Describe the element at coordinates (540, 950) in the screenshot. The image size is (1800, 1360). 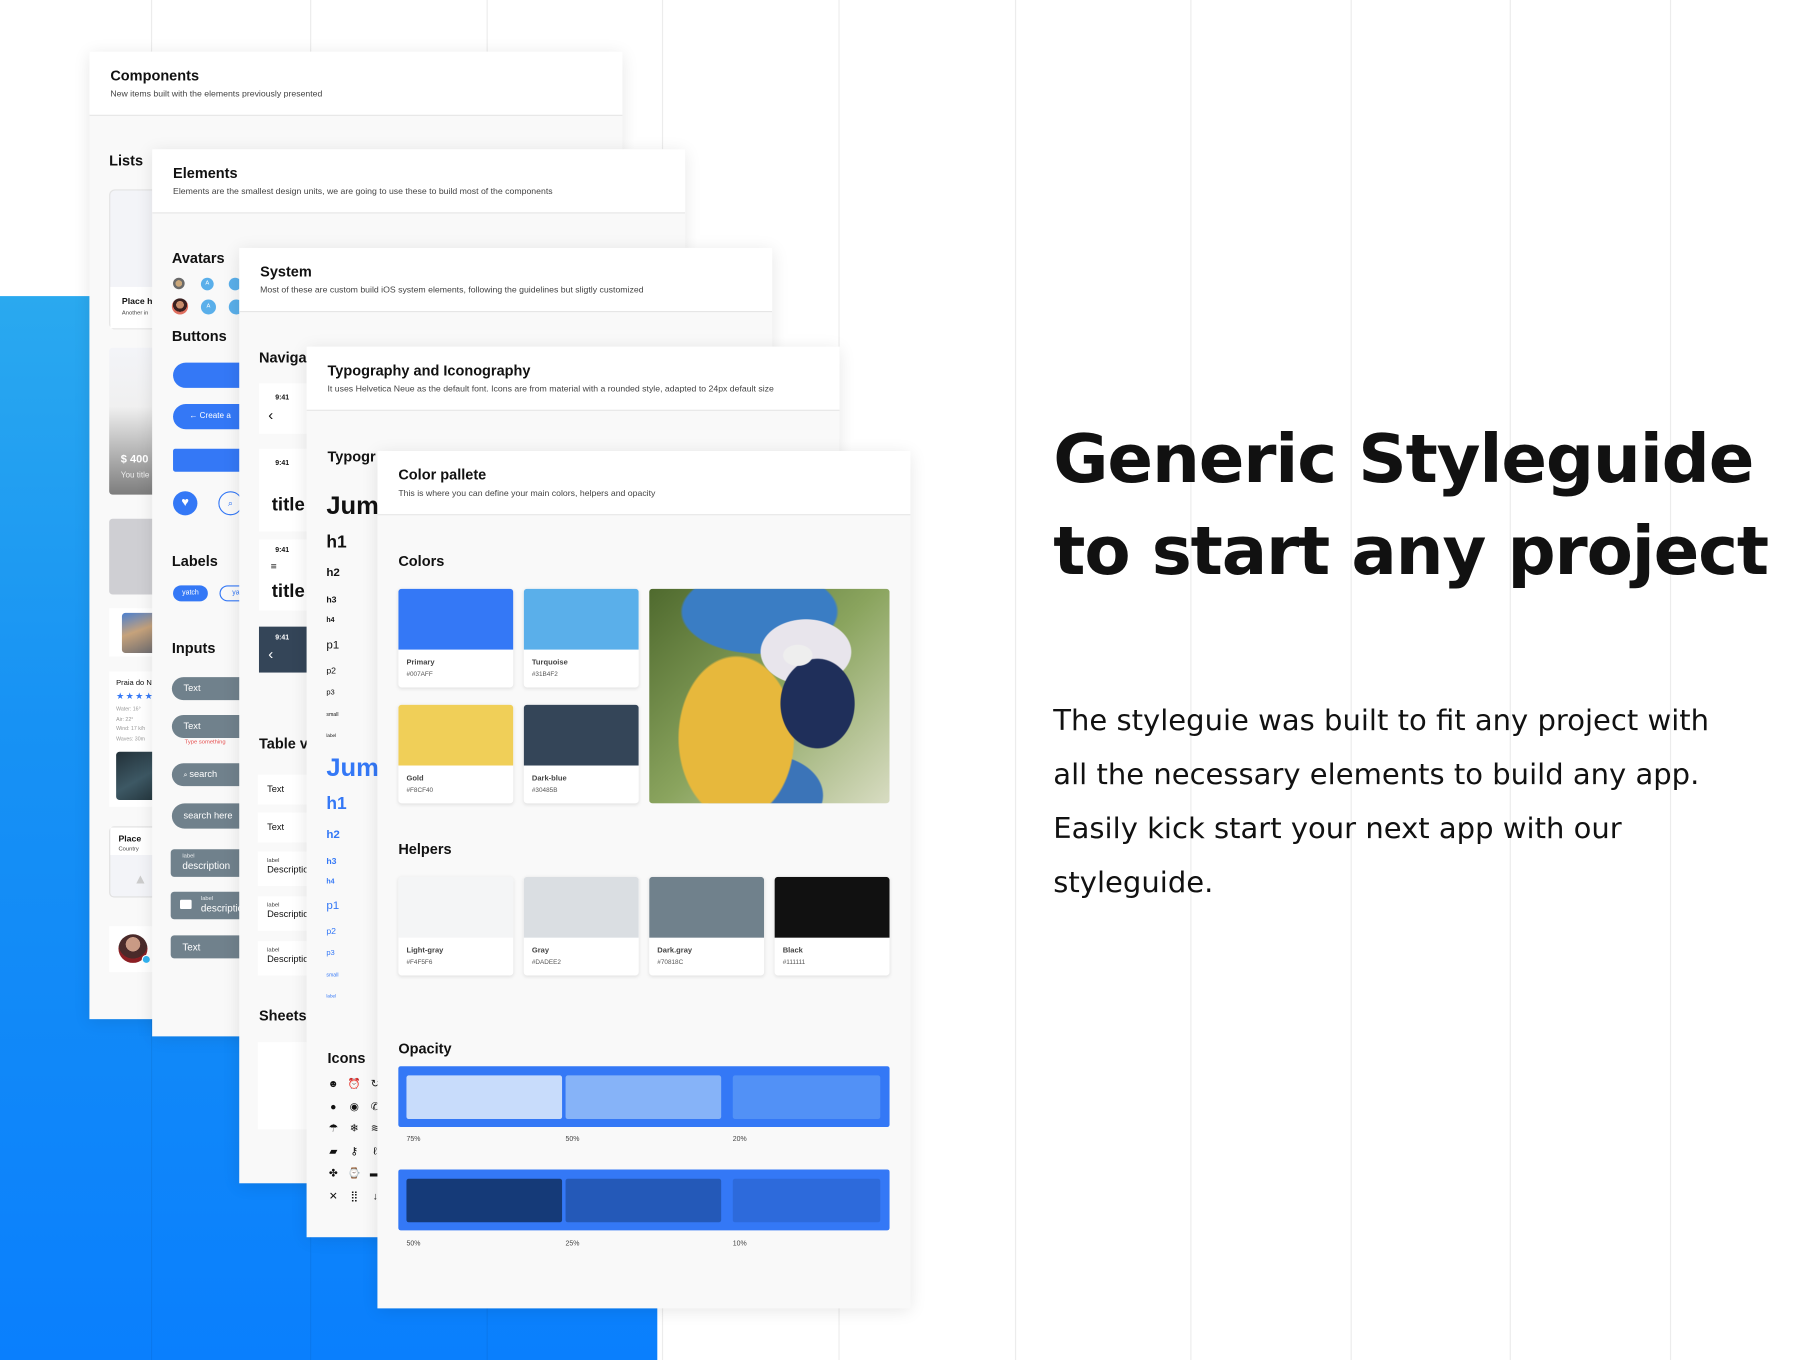
I see `swatch-name: Gray` at that location.